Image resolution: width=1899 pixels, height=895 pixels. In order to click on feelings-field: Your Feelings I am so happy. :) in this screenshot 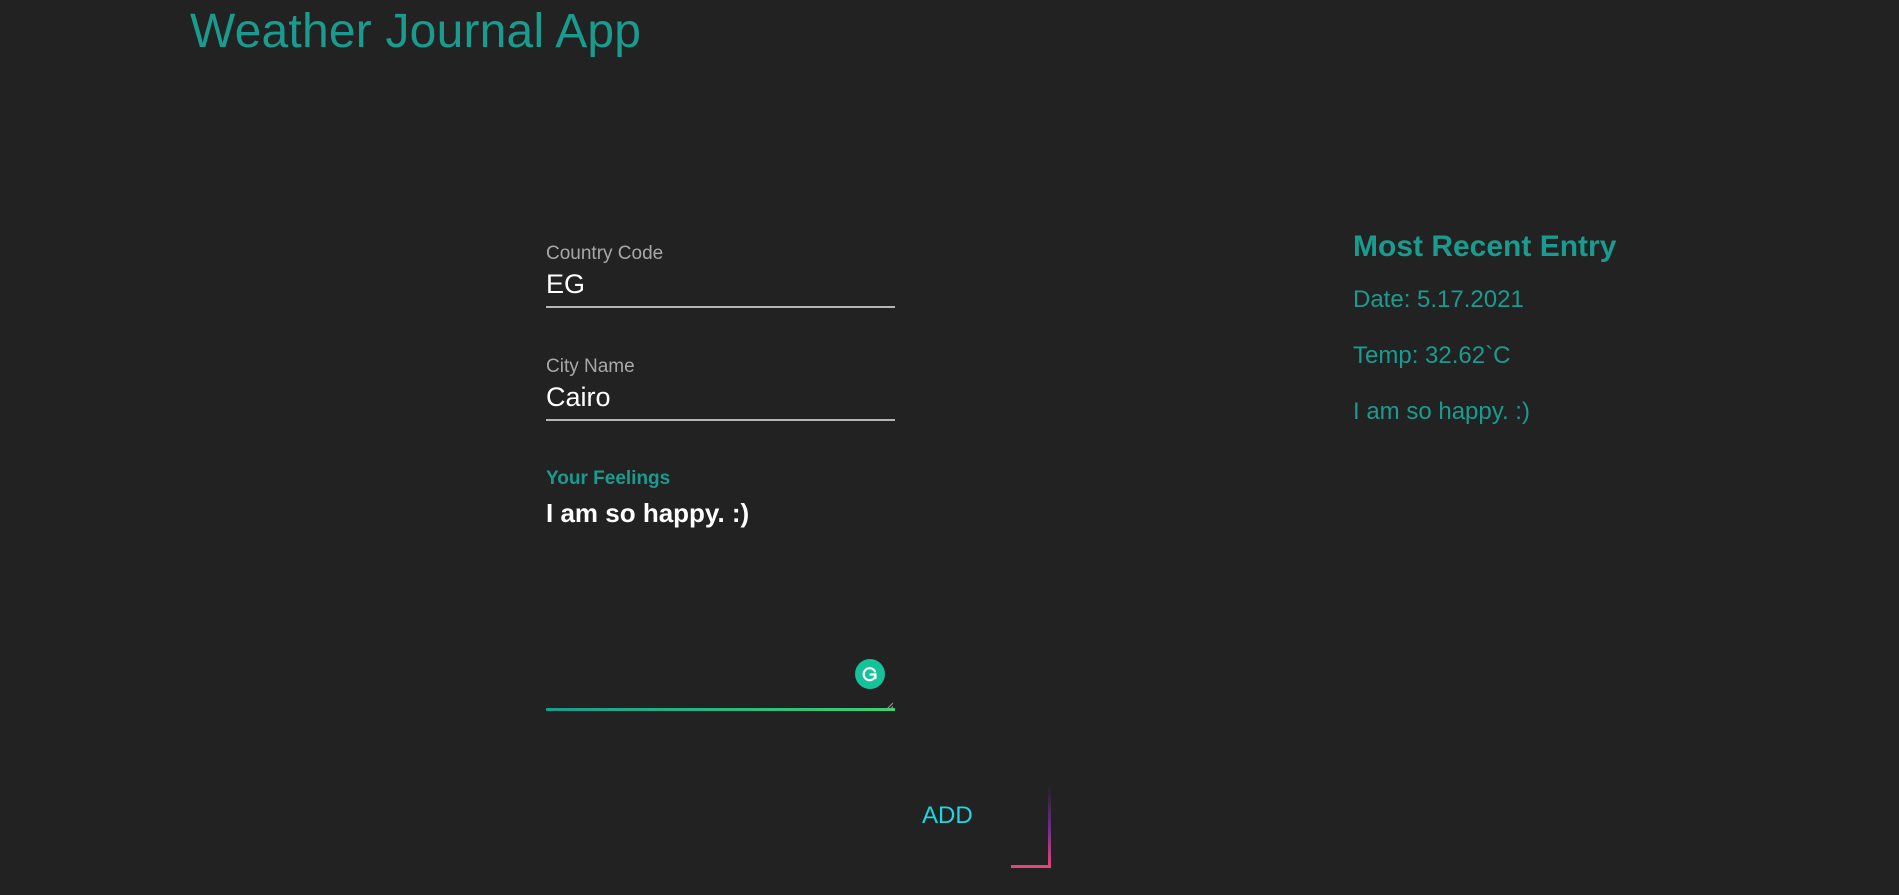, I will do `click(720, 589)`.